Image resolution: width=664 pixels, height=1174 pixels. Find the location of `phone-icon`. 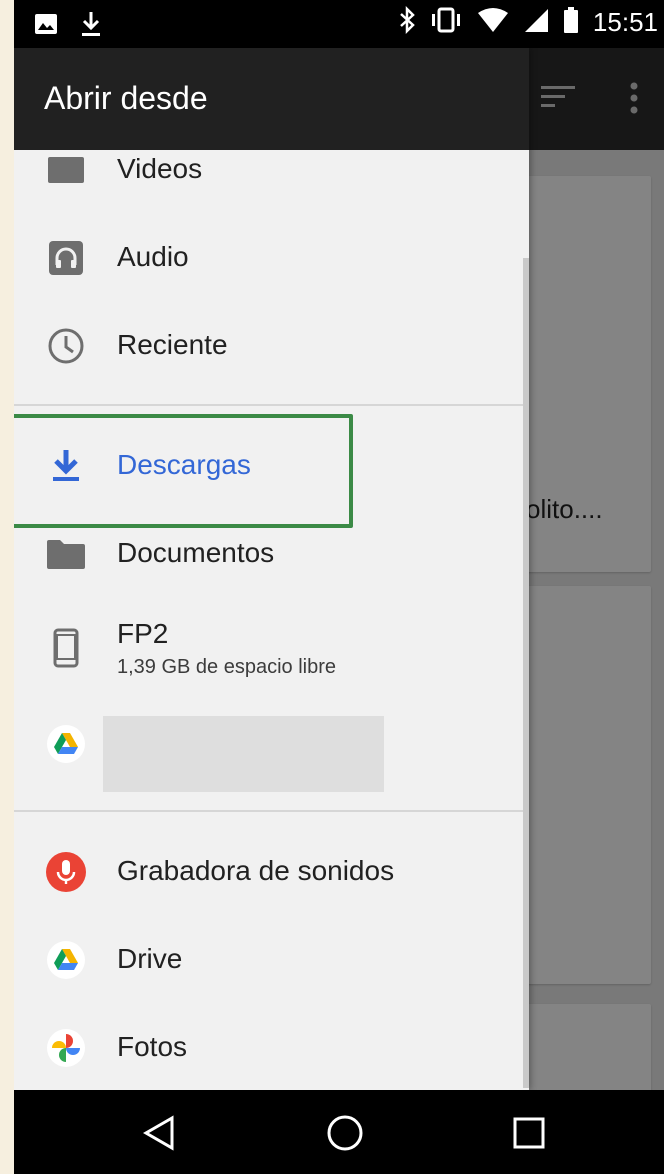

phone-icon is located at coordinates (66, 648).